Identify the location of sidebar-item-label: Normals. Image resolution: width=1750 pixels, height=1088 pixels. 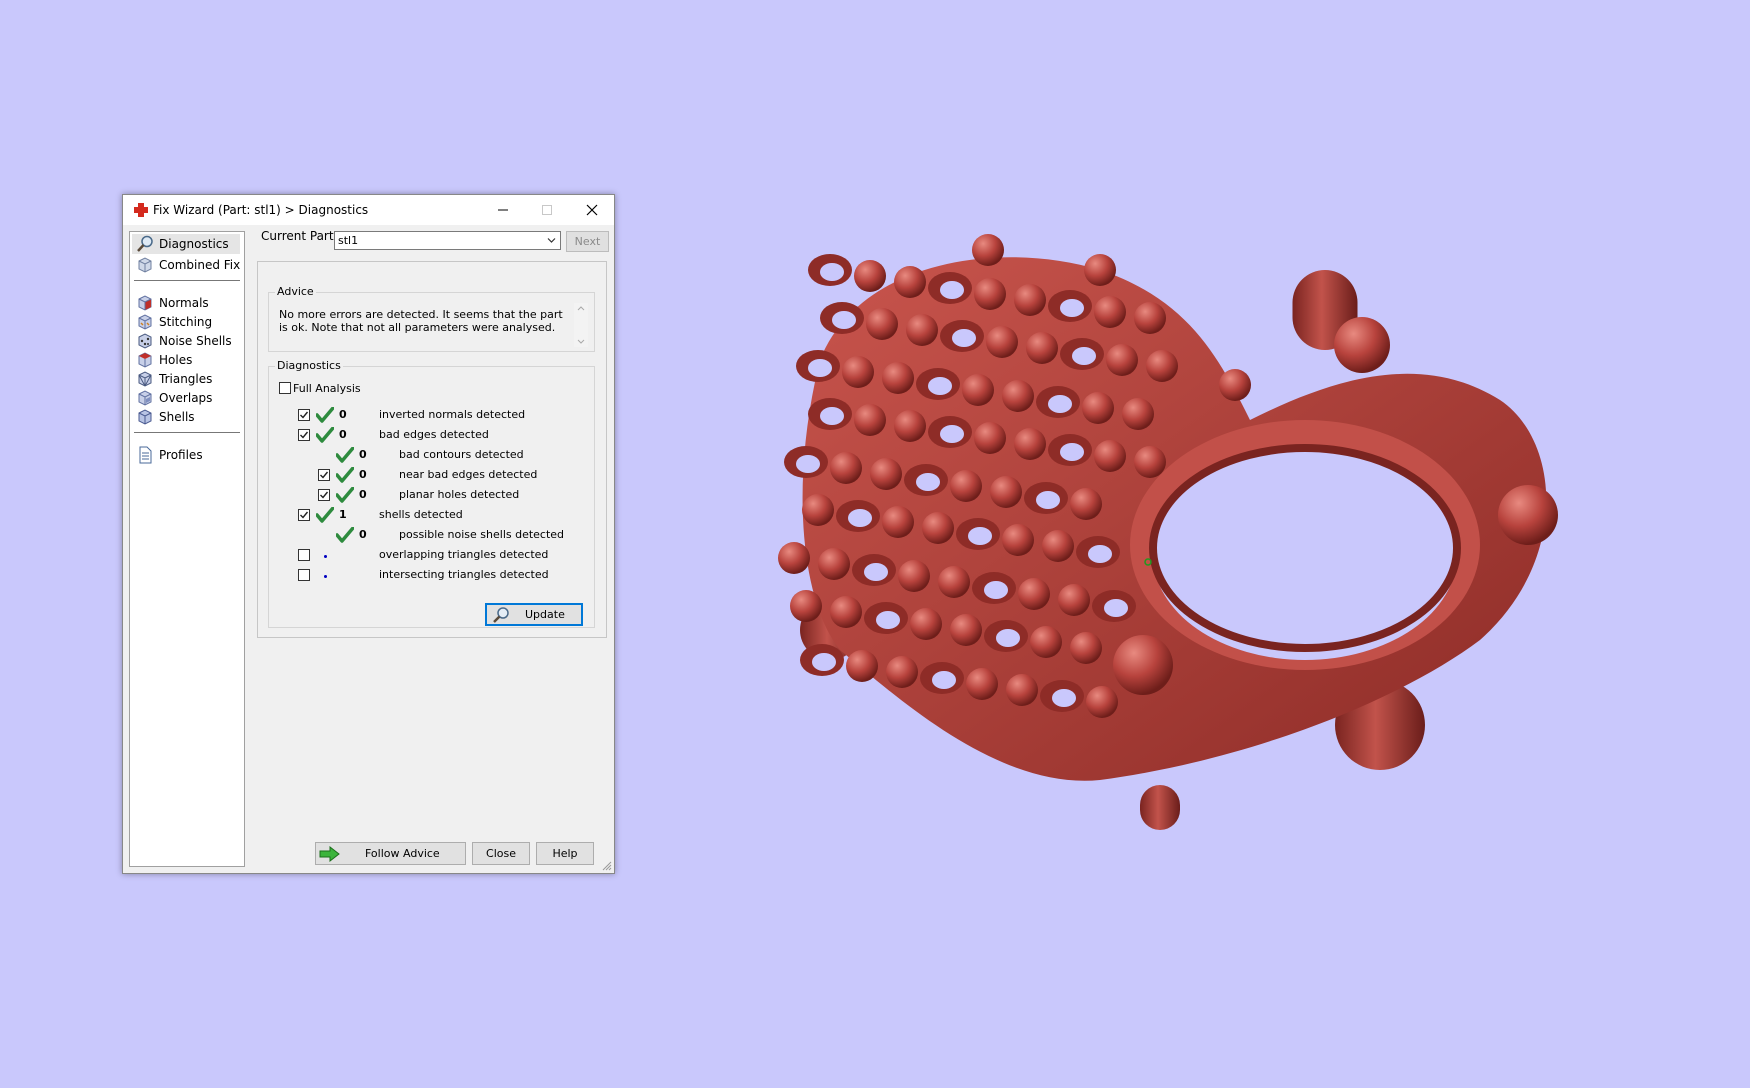
(184, 303).